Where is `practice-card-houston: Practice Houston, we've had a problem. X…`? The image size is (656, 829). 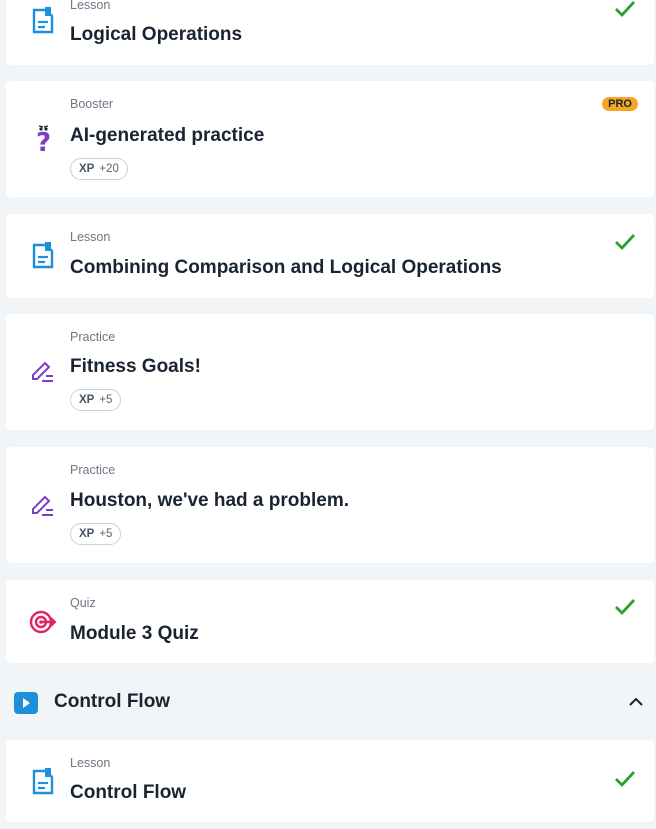
practice-card-houston: Practice Houston, we've had a problem. X… is located at coordinates (330, 505).